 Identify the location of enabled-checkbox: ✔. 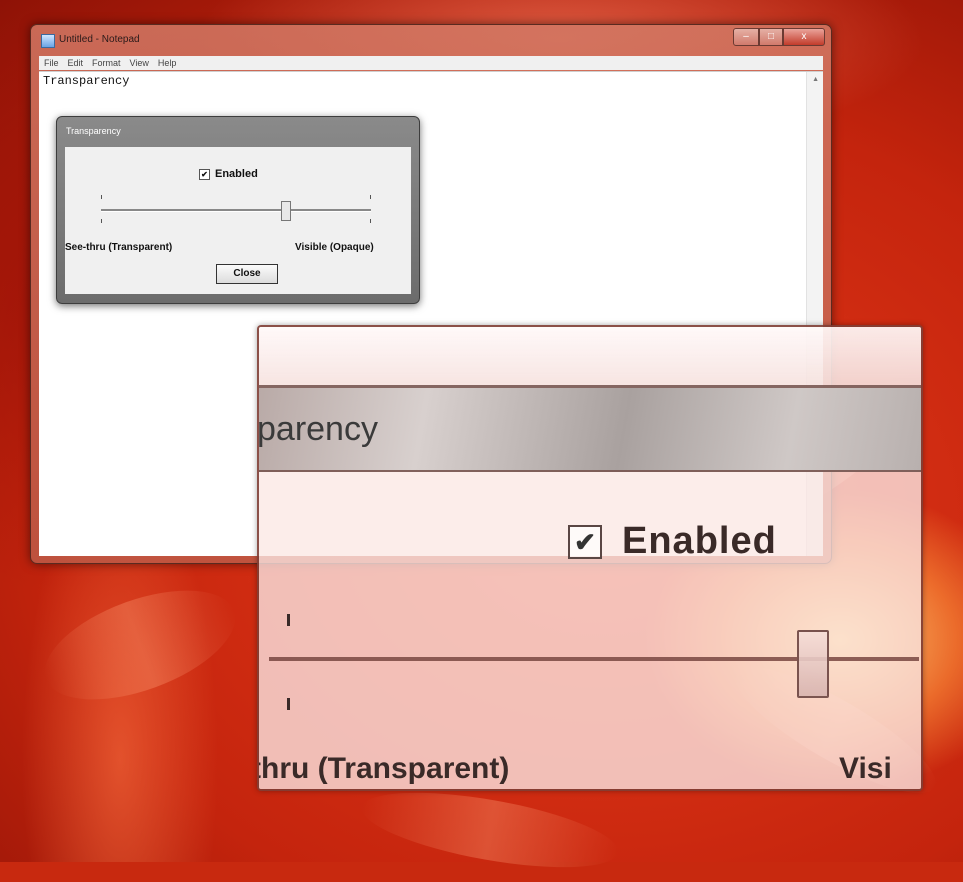
(204, 174).